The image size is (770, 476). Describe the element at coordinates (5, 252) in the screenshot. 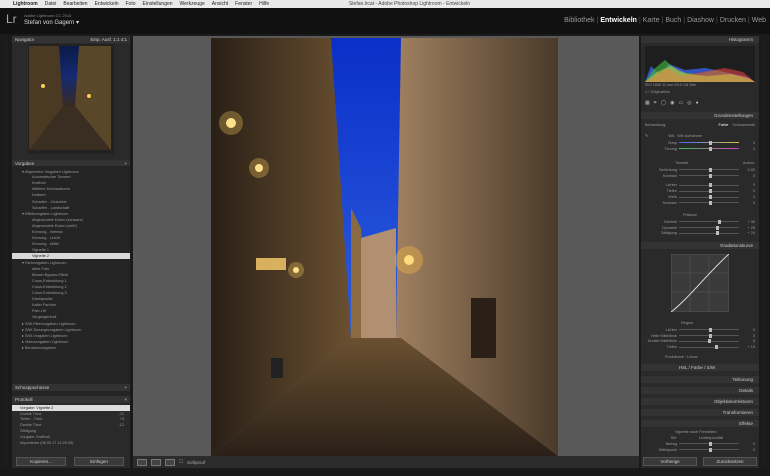

I see `left-panel-toggle` at that location.